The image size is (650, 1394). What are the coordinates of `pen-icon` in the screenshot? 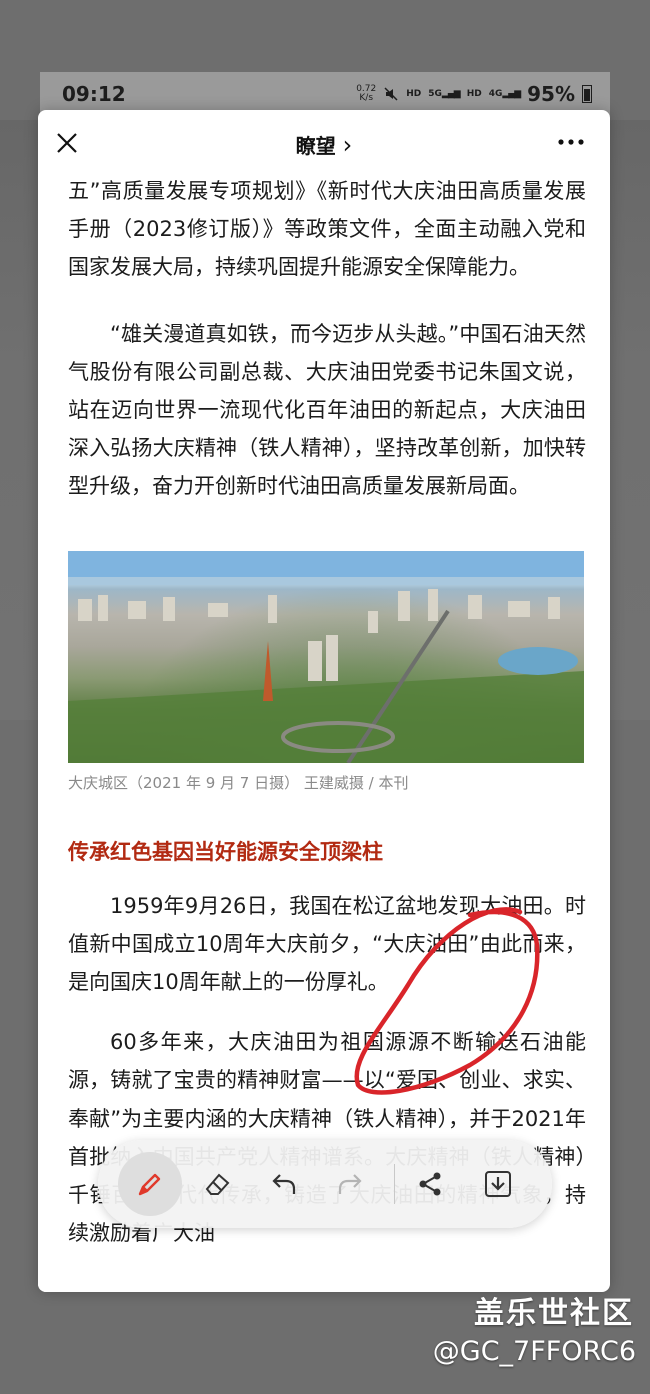 It's located at (149, 1184).